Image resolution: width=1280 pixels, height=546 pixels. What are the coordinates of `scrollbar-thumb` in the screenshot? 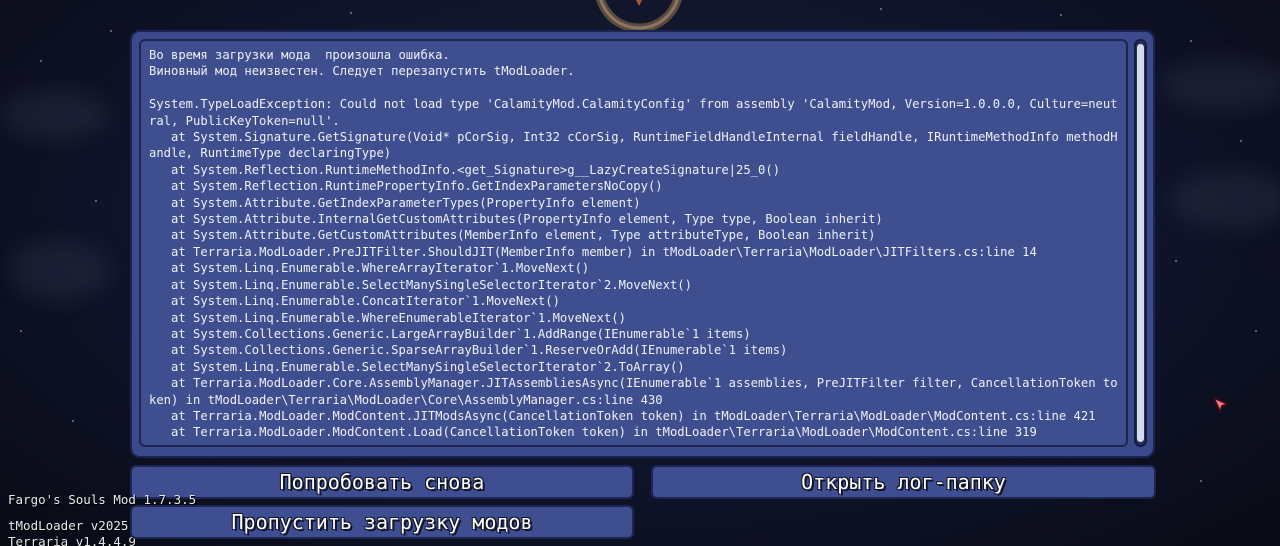 It's located at (1140, 243).